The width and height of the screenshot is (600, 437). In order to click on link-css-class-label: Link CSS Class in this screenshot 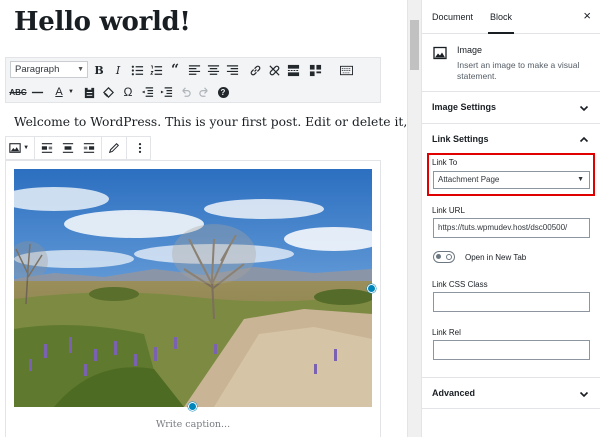, I will do `click(460, 284)`.